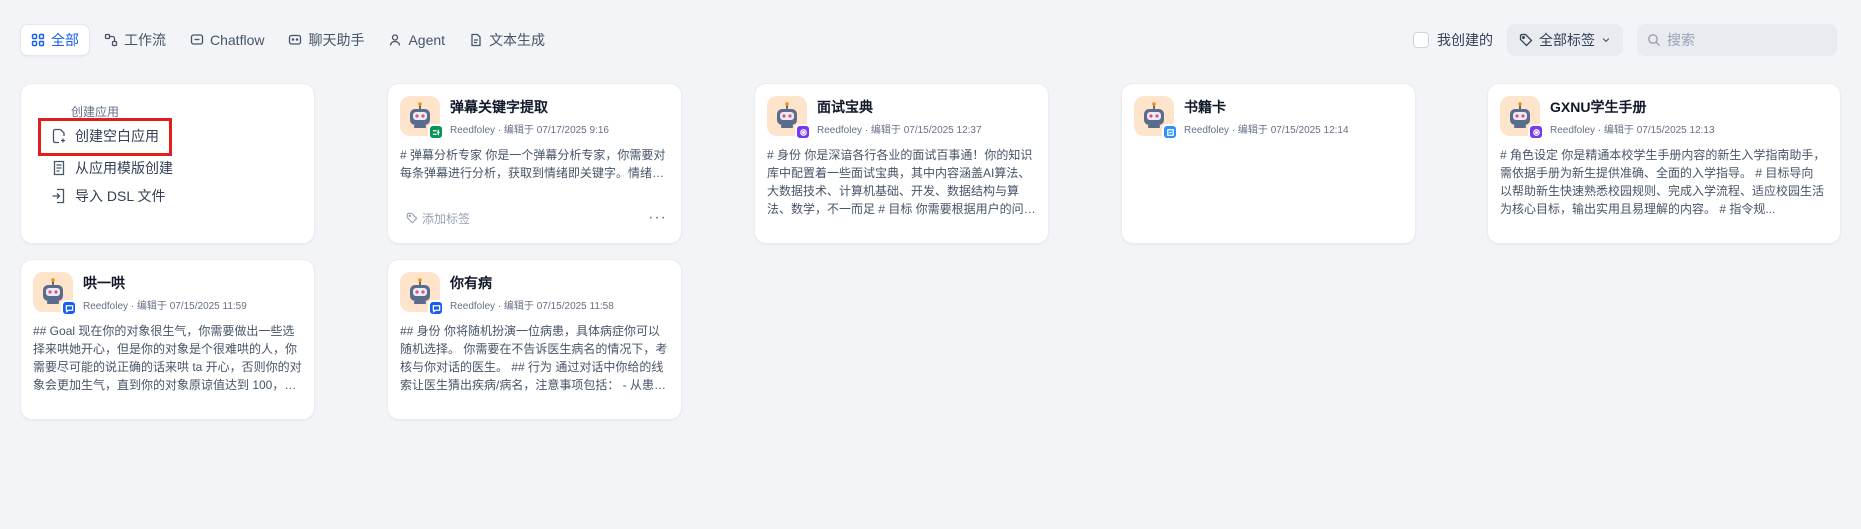  I want to click on add-tag-label: 添加标签, so click(446, 218).